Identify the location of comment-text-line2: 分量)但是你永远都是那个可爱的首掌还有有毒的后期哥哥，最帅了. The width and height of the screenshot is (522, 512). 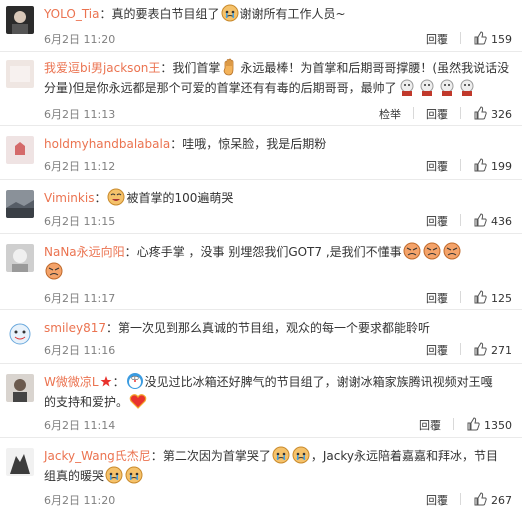
(220, 88).